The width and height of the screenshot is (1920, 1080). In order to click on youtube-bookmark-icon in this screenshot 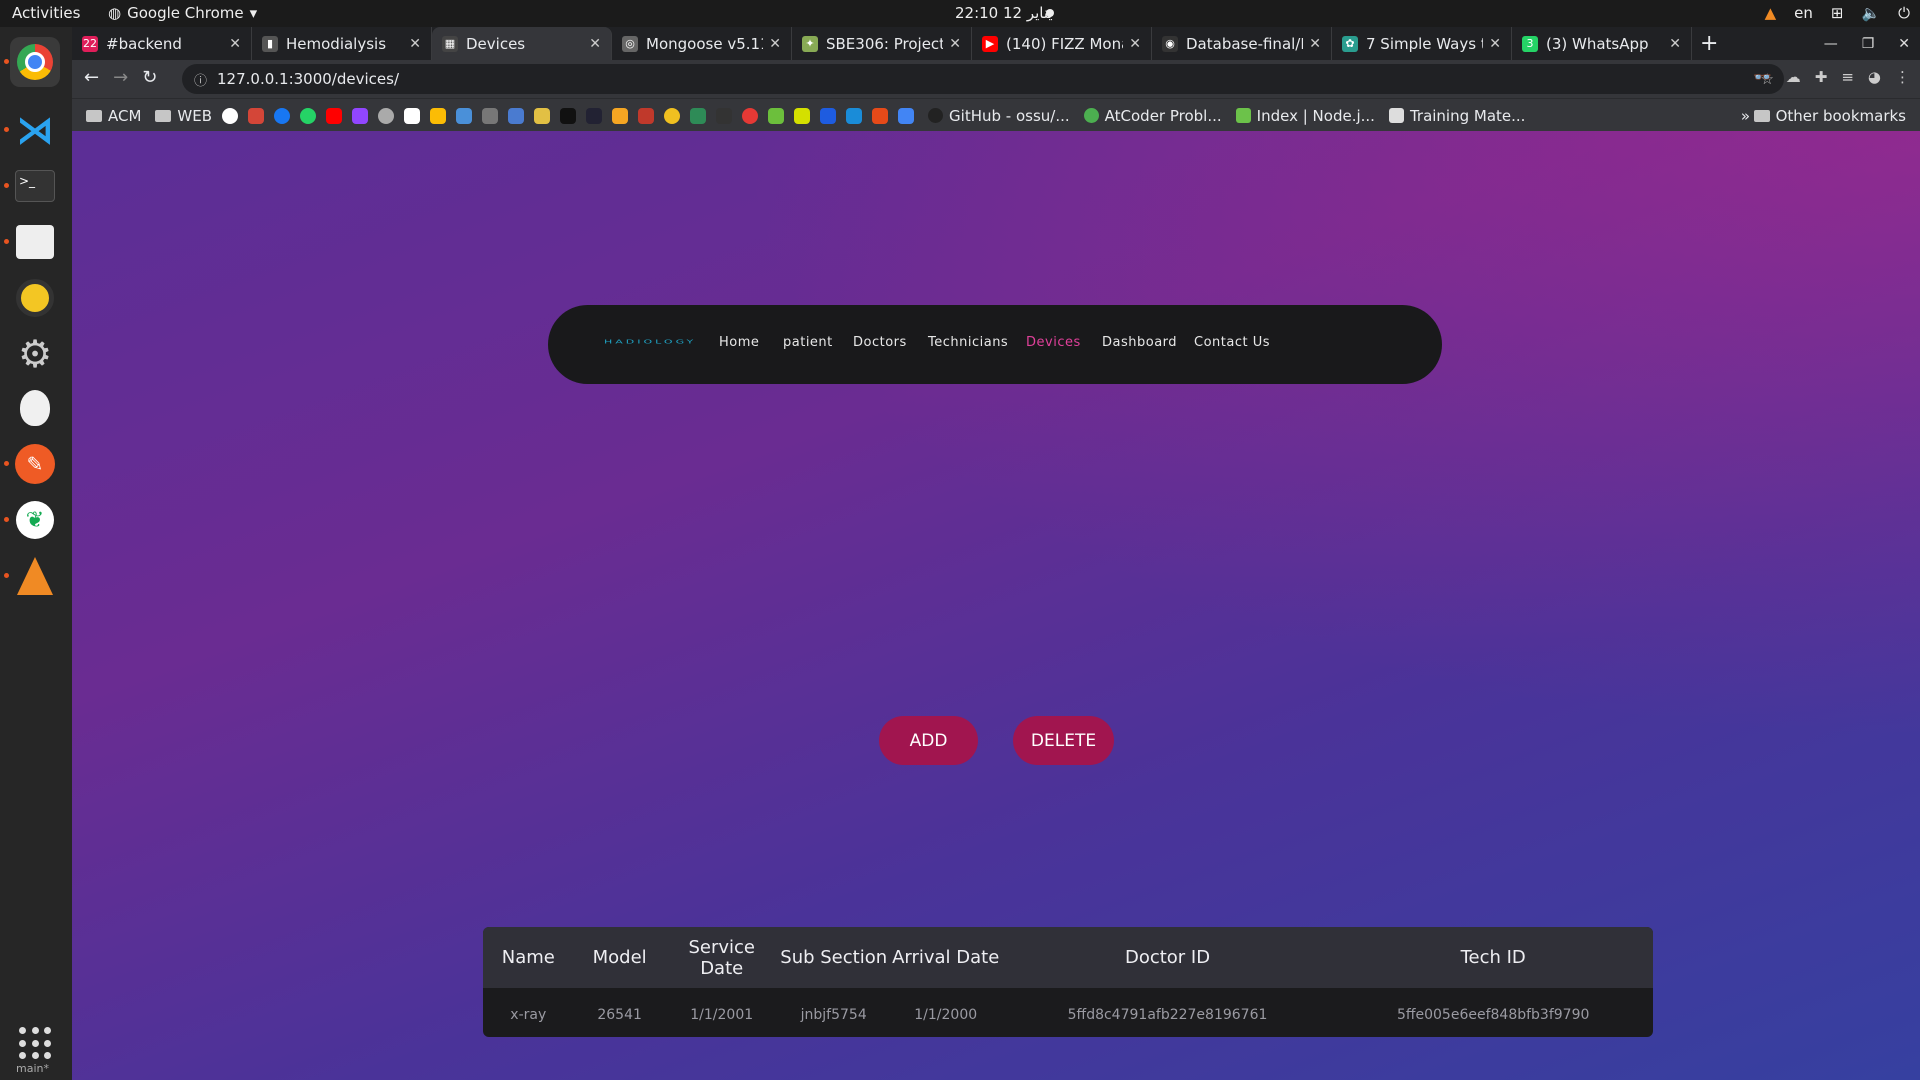, I will do `click(334, 115)`.